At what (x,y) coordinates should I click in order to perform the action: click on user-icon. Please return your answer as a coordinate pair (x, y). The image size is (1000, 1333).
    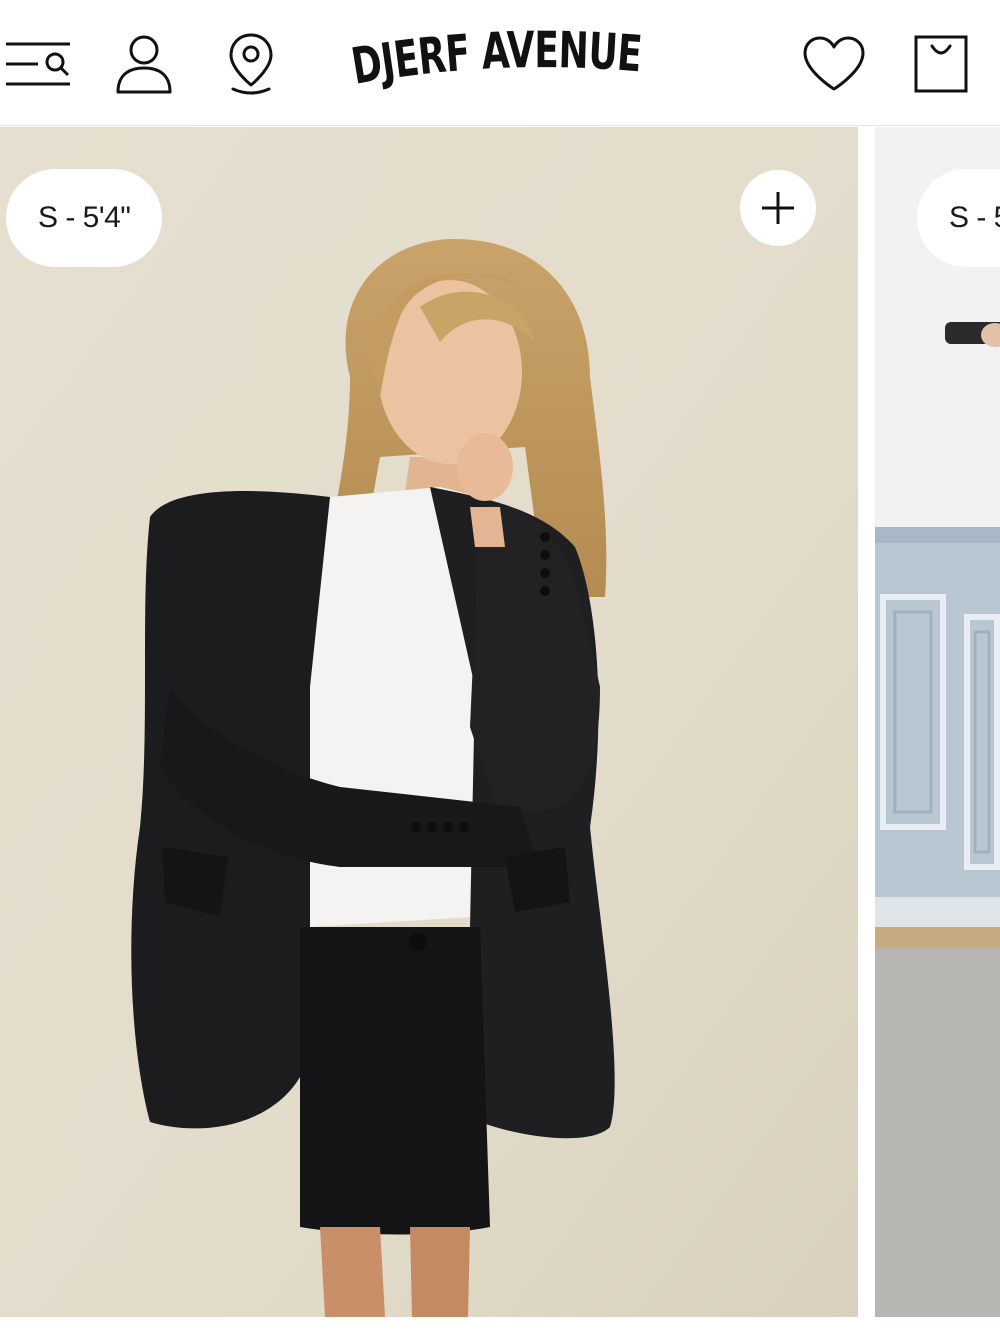
    Looking at the image, I should click on (144, 64).